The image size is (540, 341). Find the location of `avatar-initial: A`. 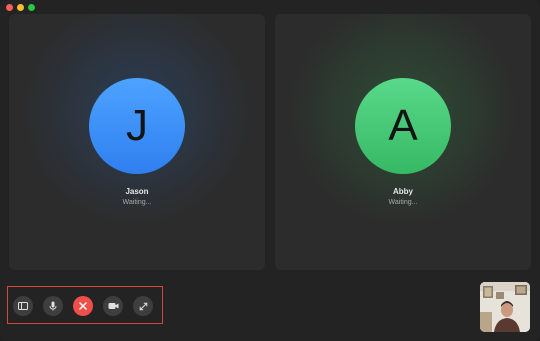

avatar-initial: A is located at coordinates (403, 125).